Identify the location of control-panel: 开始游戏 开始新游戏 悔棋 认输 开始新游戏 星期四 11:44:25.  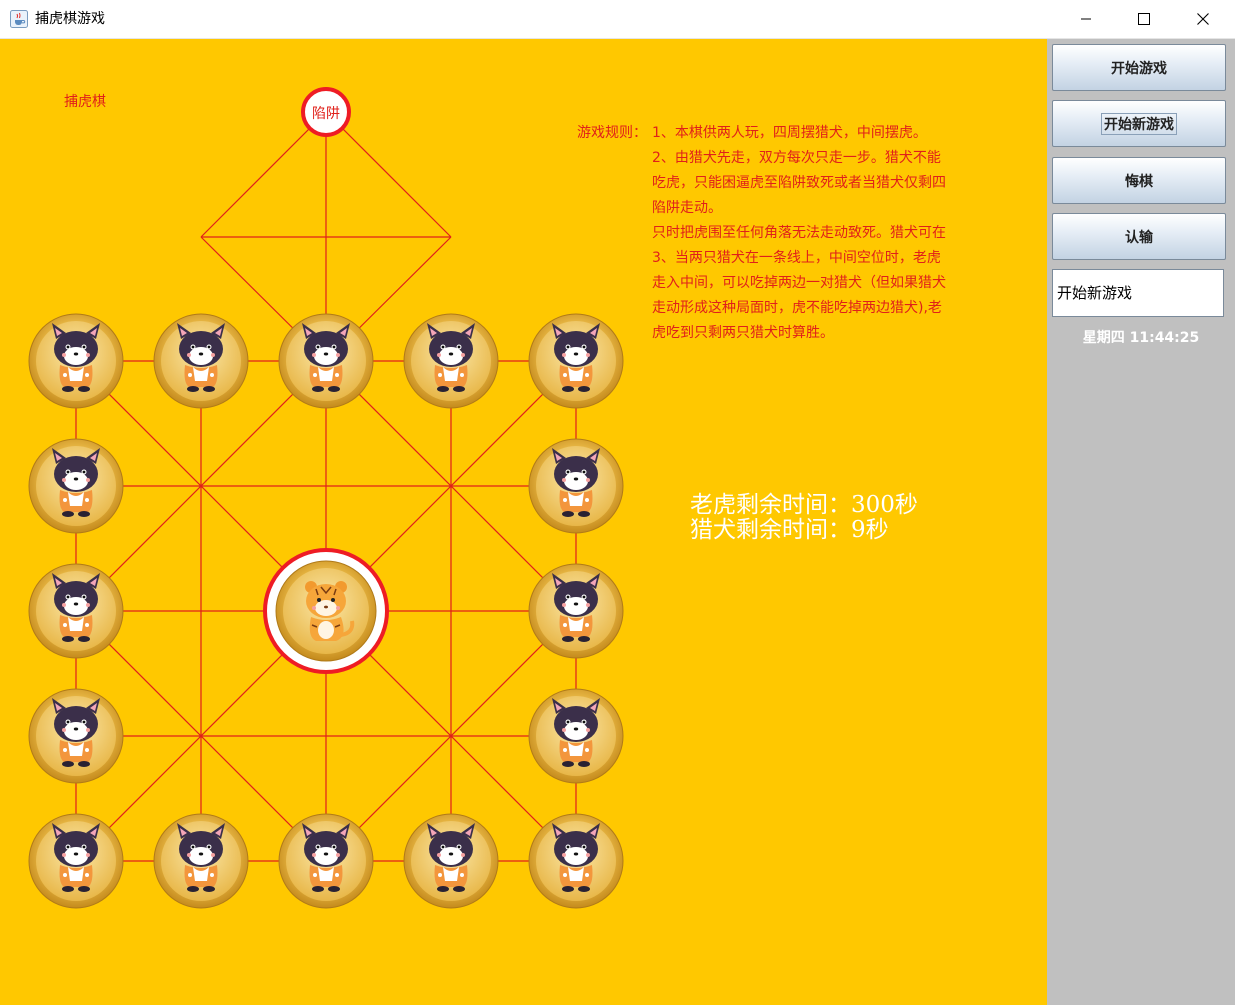
(1141, 522).